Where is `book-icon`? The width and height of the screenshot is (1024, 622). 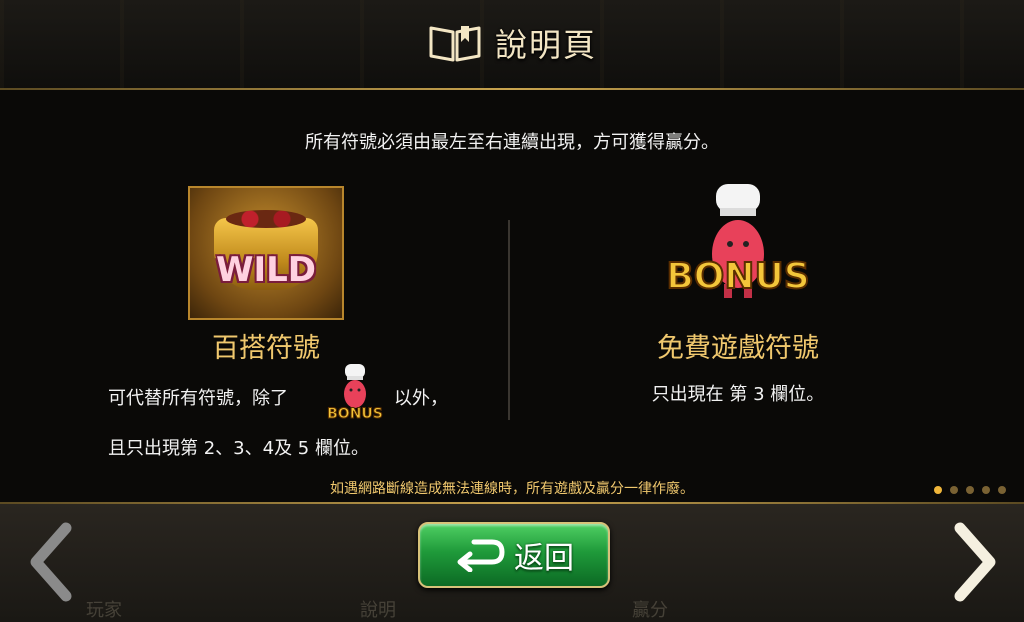 book-icon is located at coordinates (455, 44).